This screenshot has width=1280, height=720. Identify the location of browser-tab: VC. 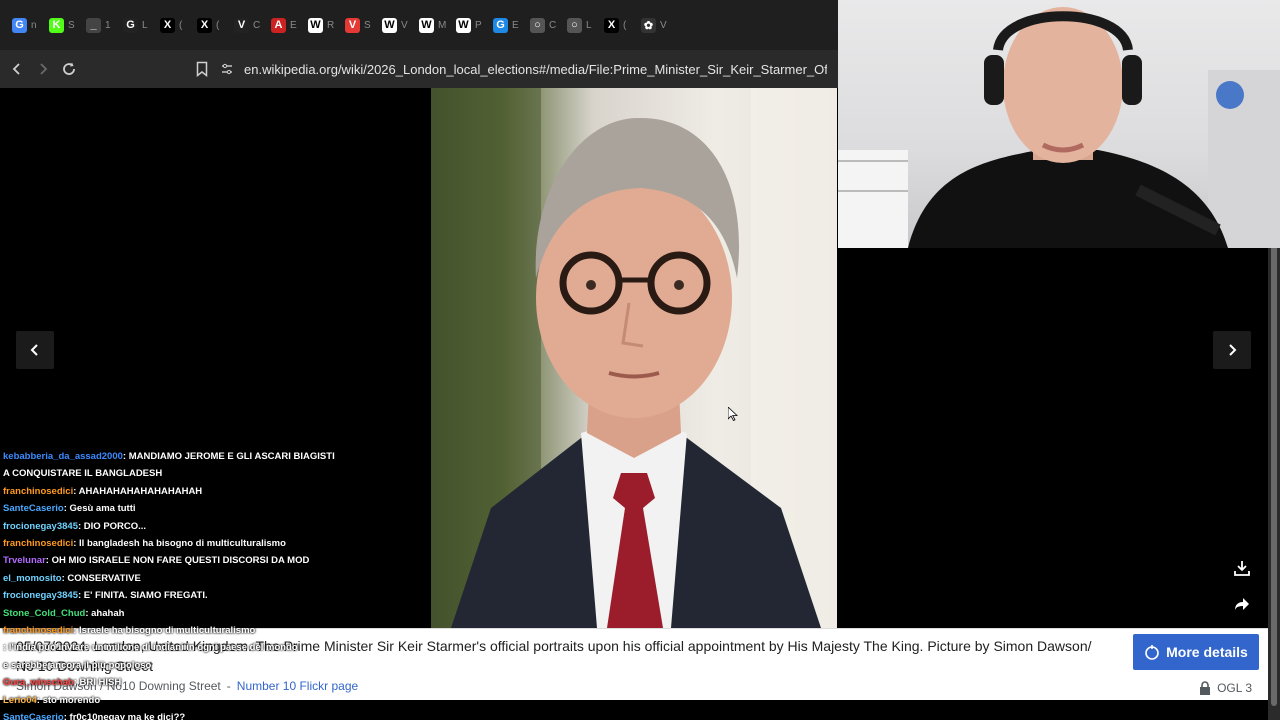
(246, 25).